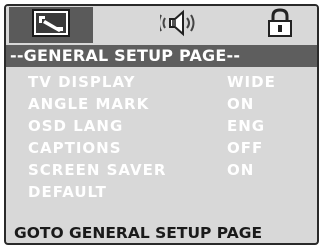  What do you see at coordinates (161, 82) in the screenshot?
I see `menu-item-tv-display: TV DISPLAY WIDE` at bounding box center [161, 82].